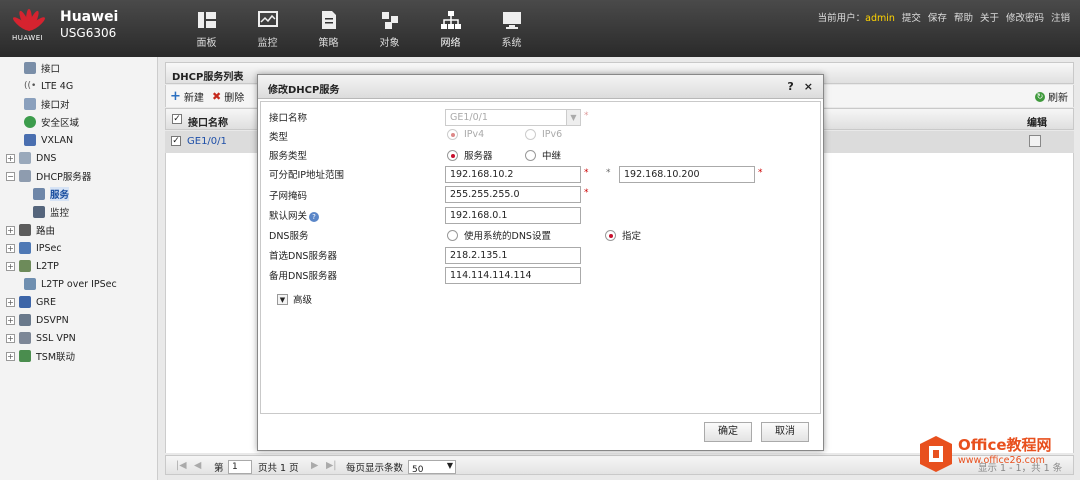  I want to click on primary-dns-input: 218.2.135.1, so click(513, 255).